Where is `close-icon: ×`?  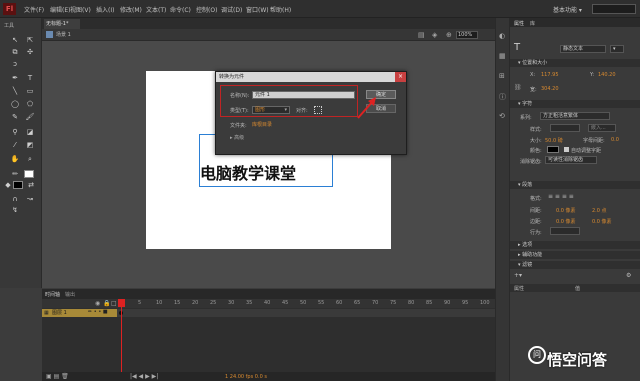
close-icon: × is located at coordinates (400, 77).